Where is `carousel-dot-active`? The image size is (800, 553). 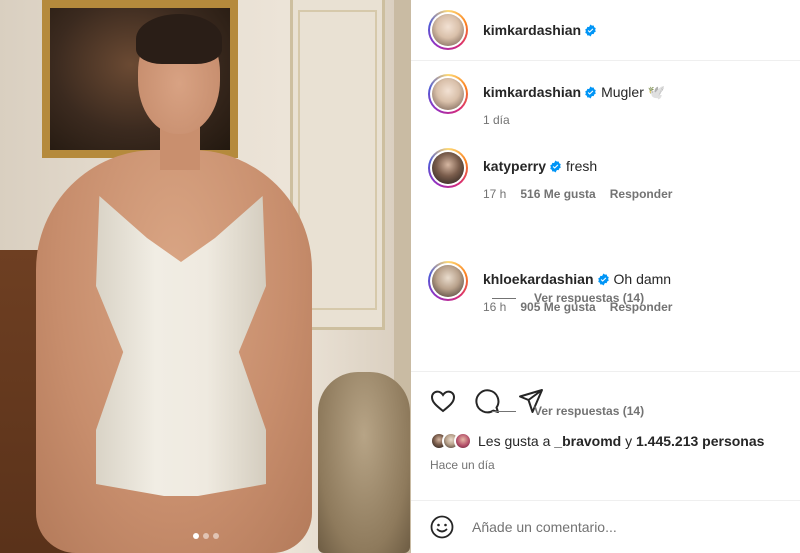 carousel-dot-active is located at coordinates (195, 536).